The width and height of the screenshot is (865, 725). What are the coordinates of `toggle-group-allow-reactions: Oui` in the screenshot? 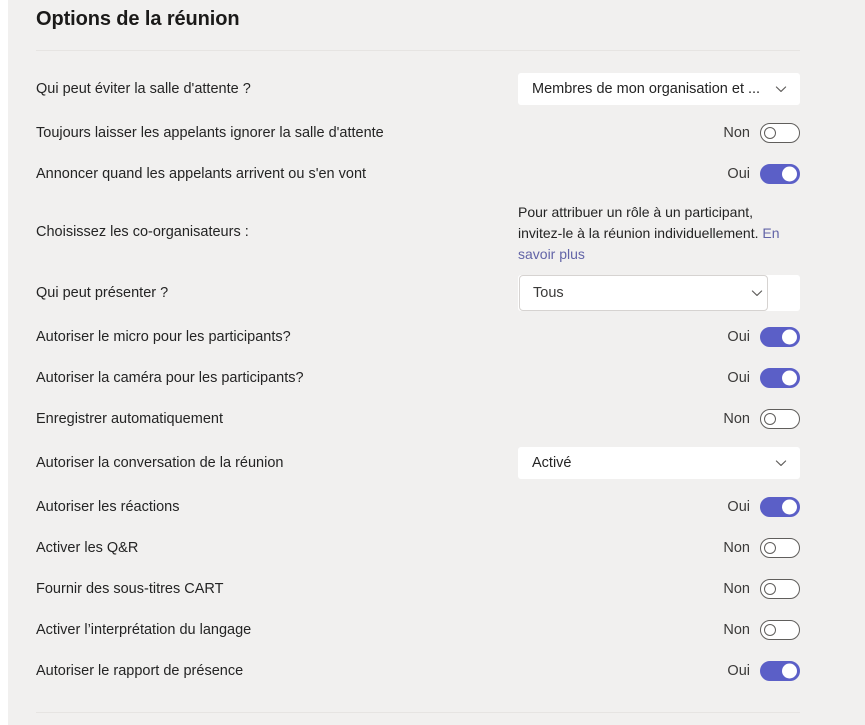 It's located at (763, 507).